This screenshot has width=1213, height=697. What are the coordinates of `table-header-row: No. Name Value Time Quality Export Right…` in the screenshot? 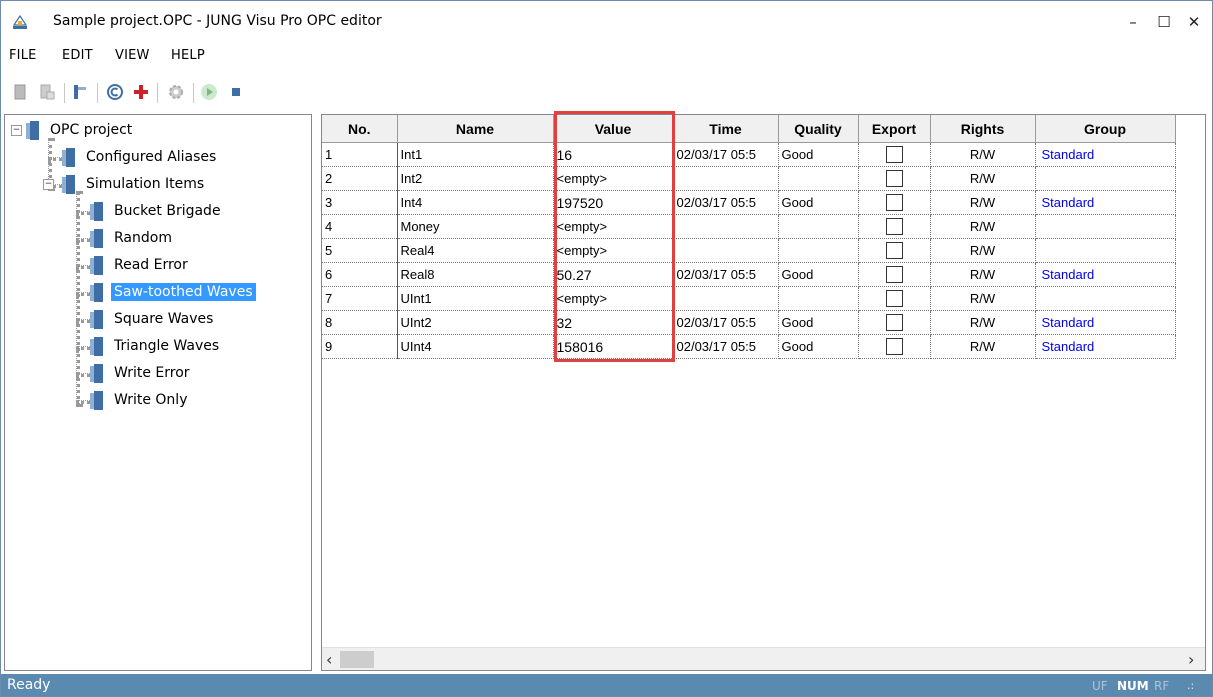 It's located at (749, 129).